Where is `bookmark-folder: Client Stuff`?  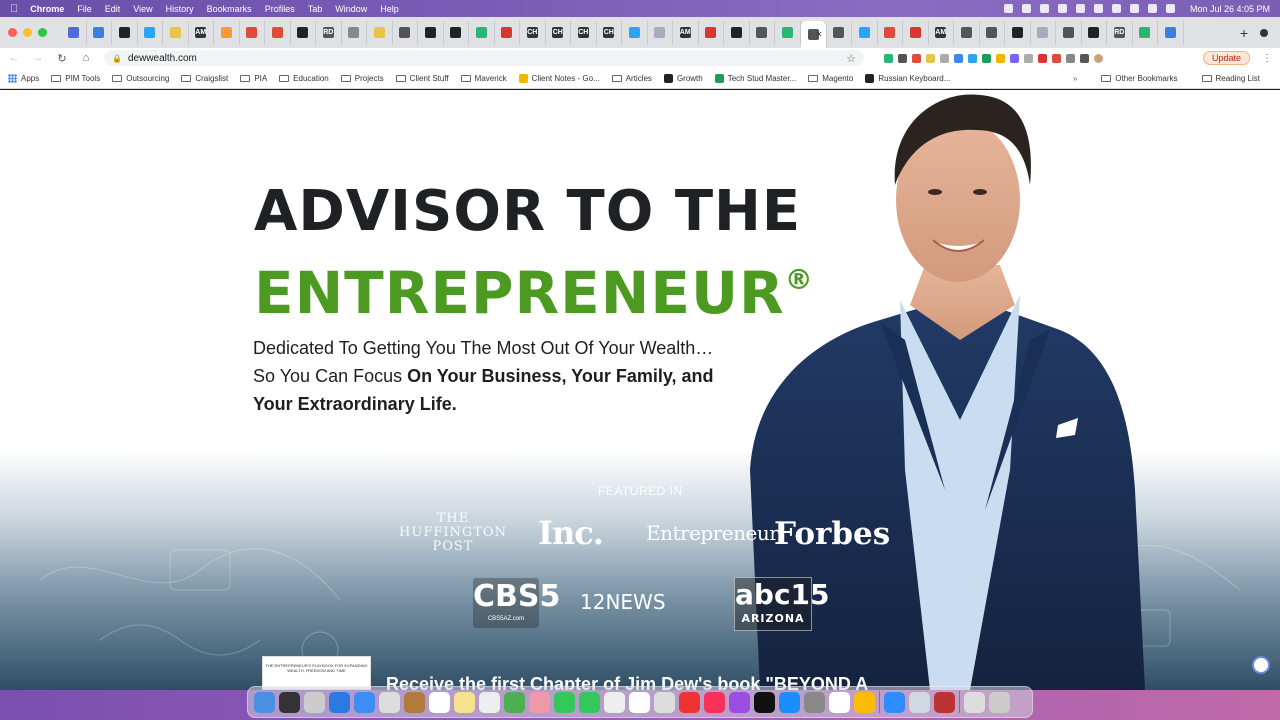
bookmark-folder: Client Stuff is located at coordinates (422, 78).